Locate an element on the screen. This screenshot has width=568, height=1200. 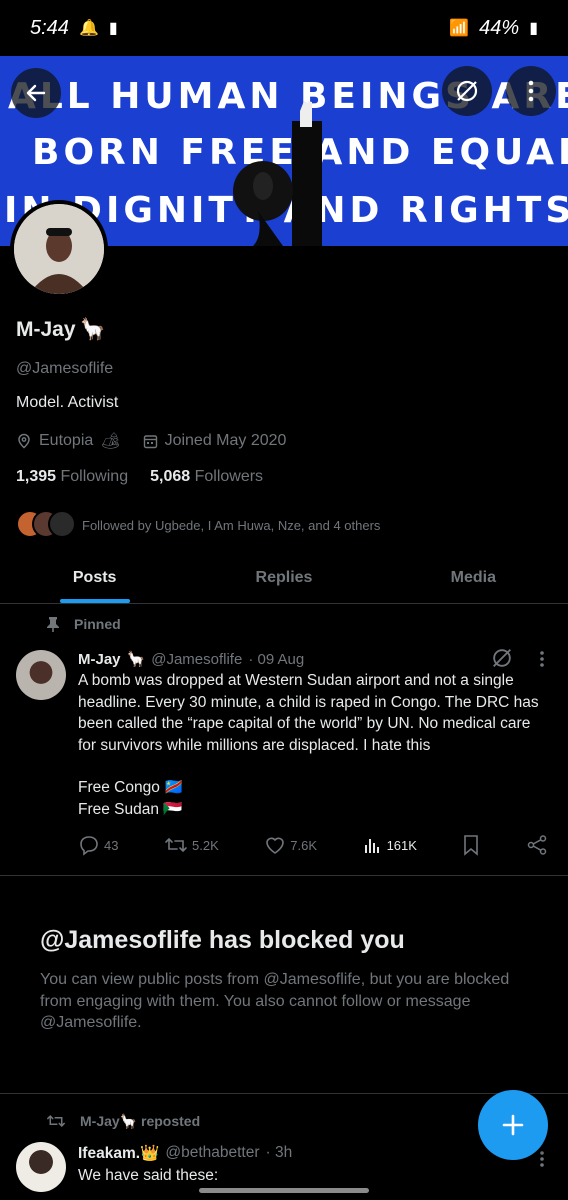
post-line: Free Sudan 🇸🇩 is located at coordinates (130, 809).